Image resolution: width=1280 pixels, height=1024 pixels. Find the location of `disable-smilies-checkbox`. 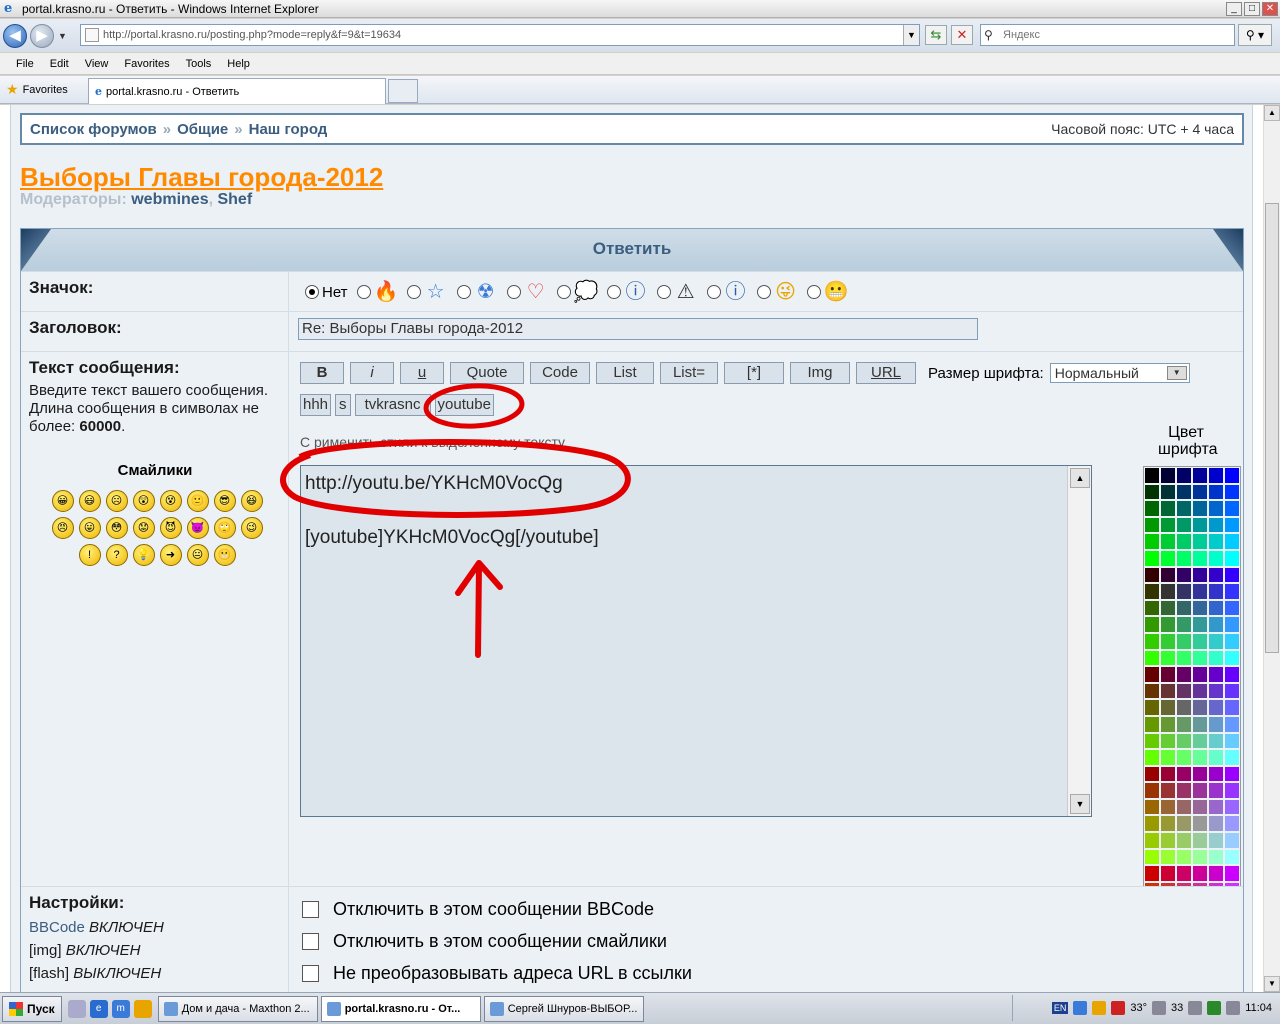

disable-smilies-checkbox is located at coordinates (310, 941).